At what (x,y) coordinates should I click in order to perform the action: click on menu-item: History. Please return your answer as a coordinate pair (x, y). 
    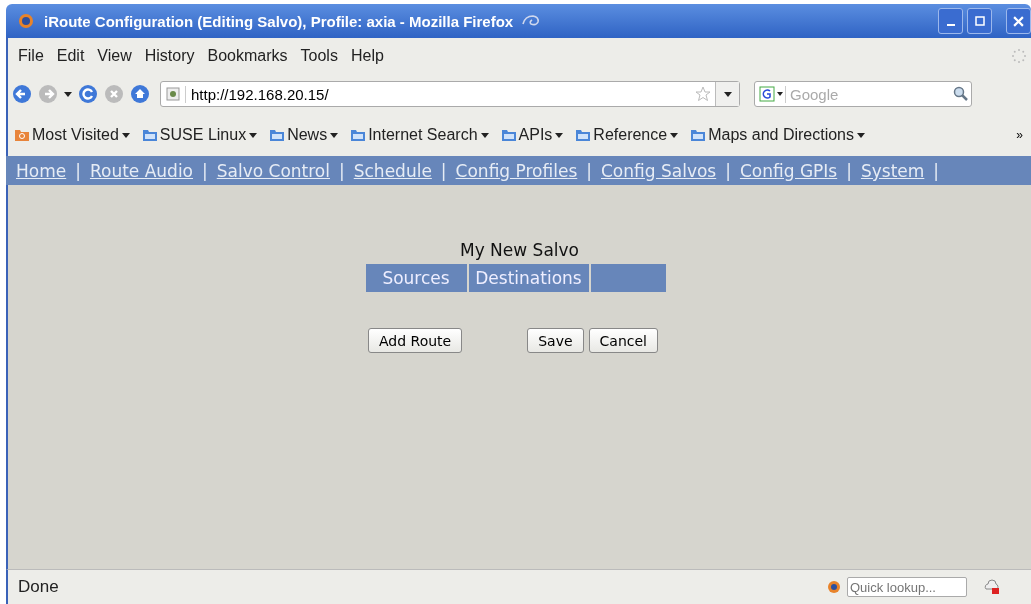
    Looking at the image, I should click on (169, 56).